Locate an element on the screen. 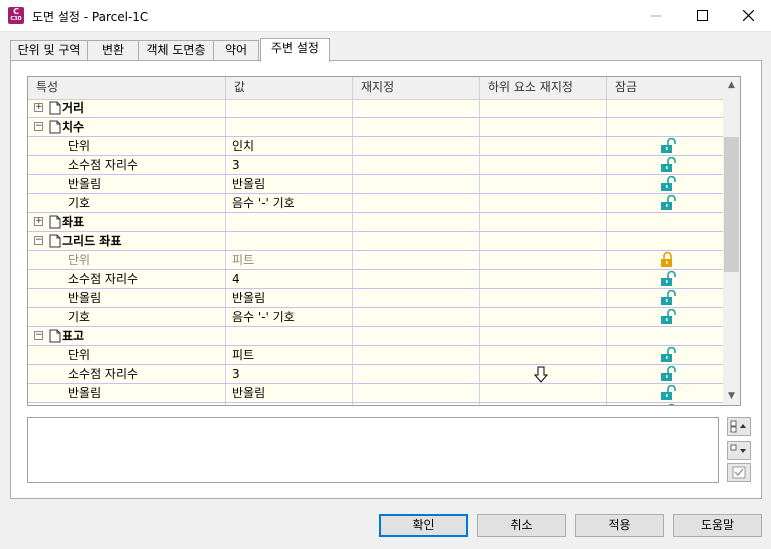 The height and width of the screenshot is (549, 771). property-value: 4 is located at coordinates (289, 279).